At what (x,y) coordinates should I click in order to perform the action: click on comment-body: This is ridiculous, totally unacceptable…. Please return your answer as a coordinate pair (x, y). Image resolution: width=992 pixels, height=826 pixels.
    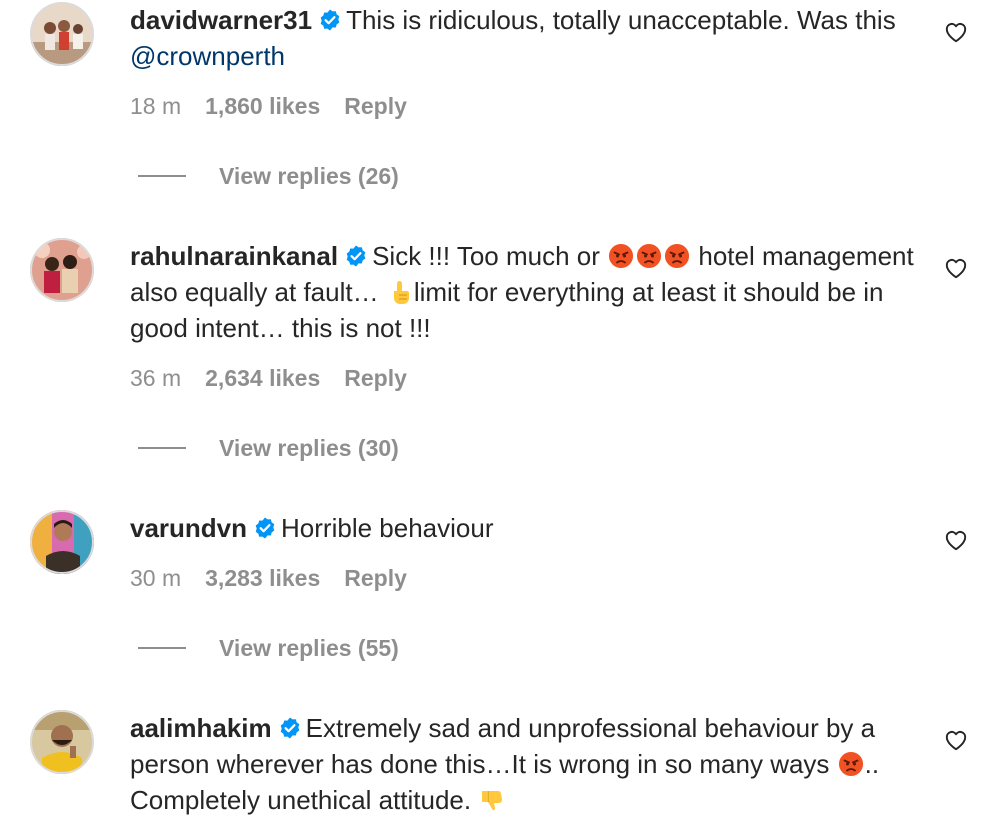
    Looking at the image, I should click on (621, 20).